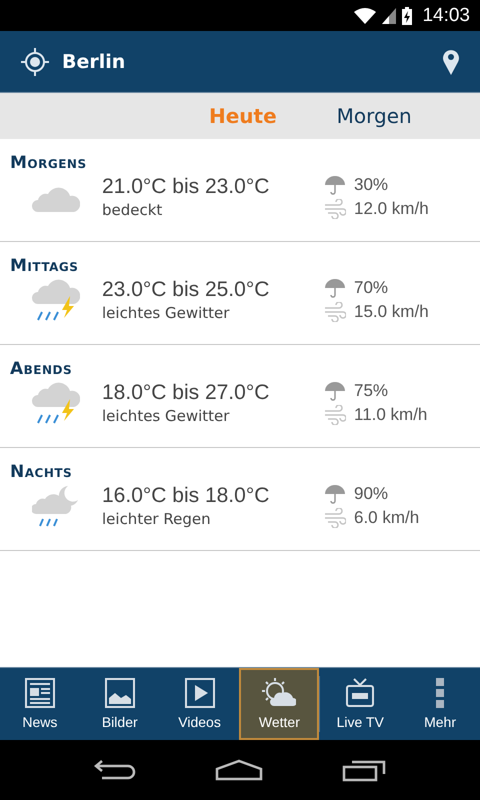 Image resolution: width=480 pixels, height=800 pixels. What do you see at coordinates (389, 16) in the screenshot?
I see `signal-icon` at bounding box center [389, 16].